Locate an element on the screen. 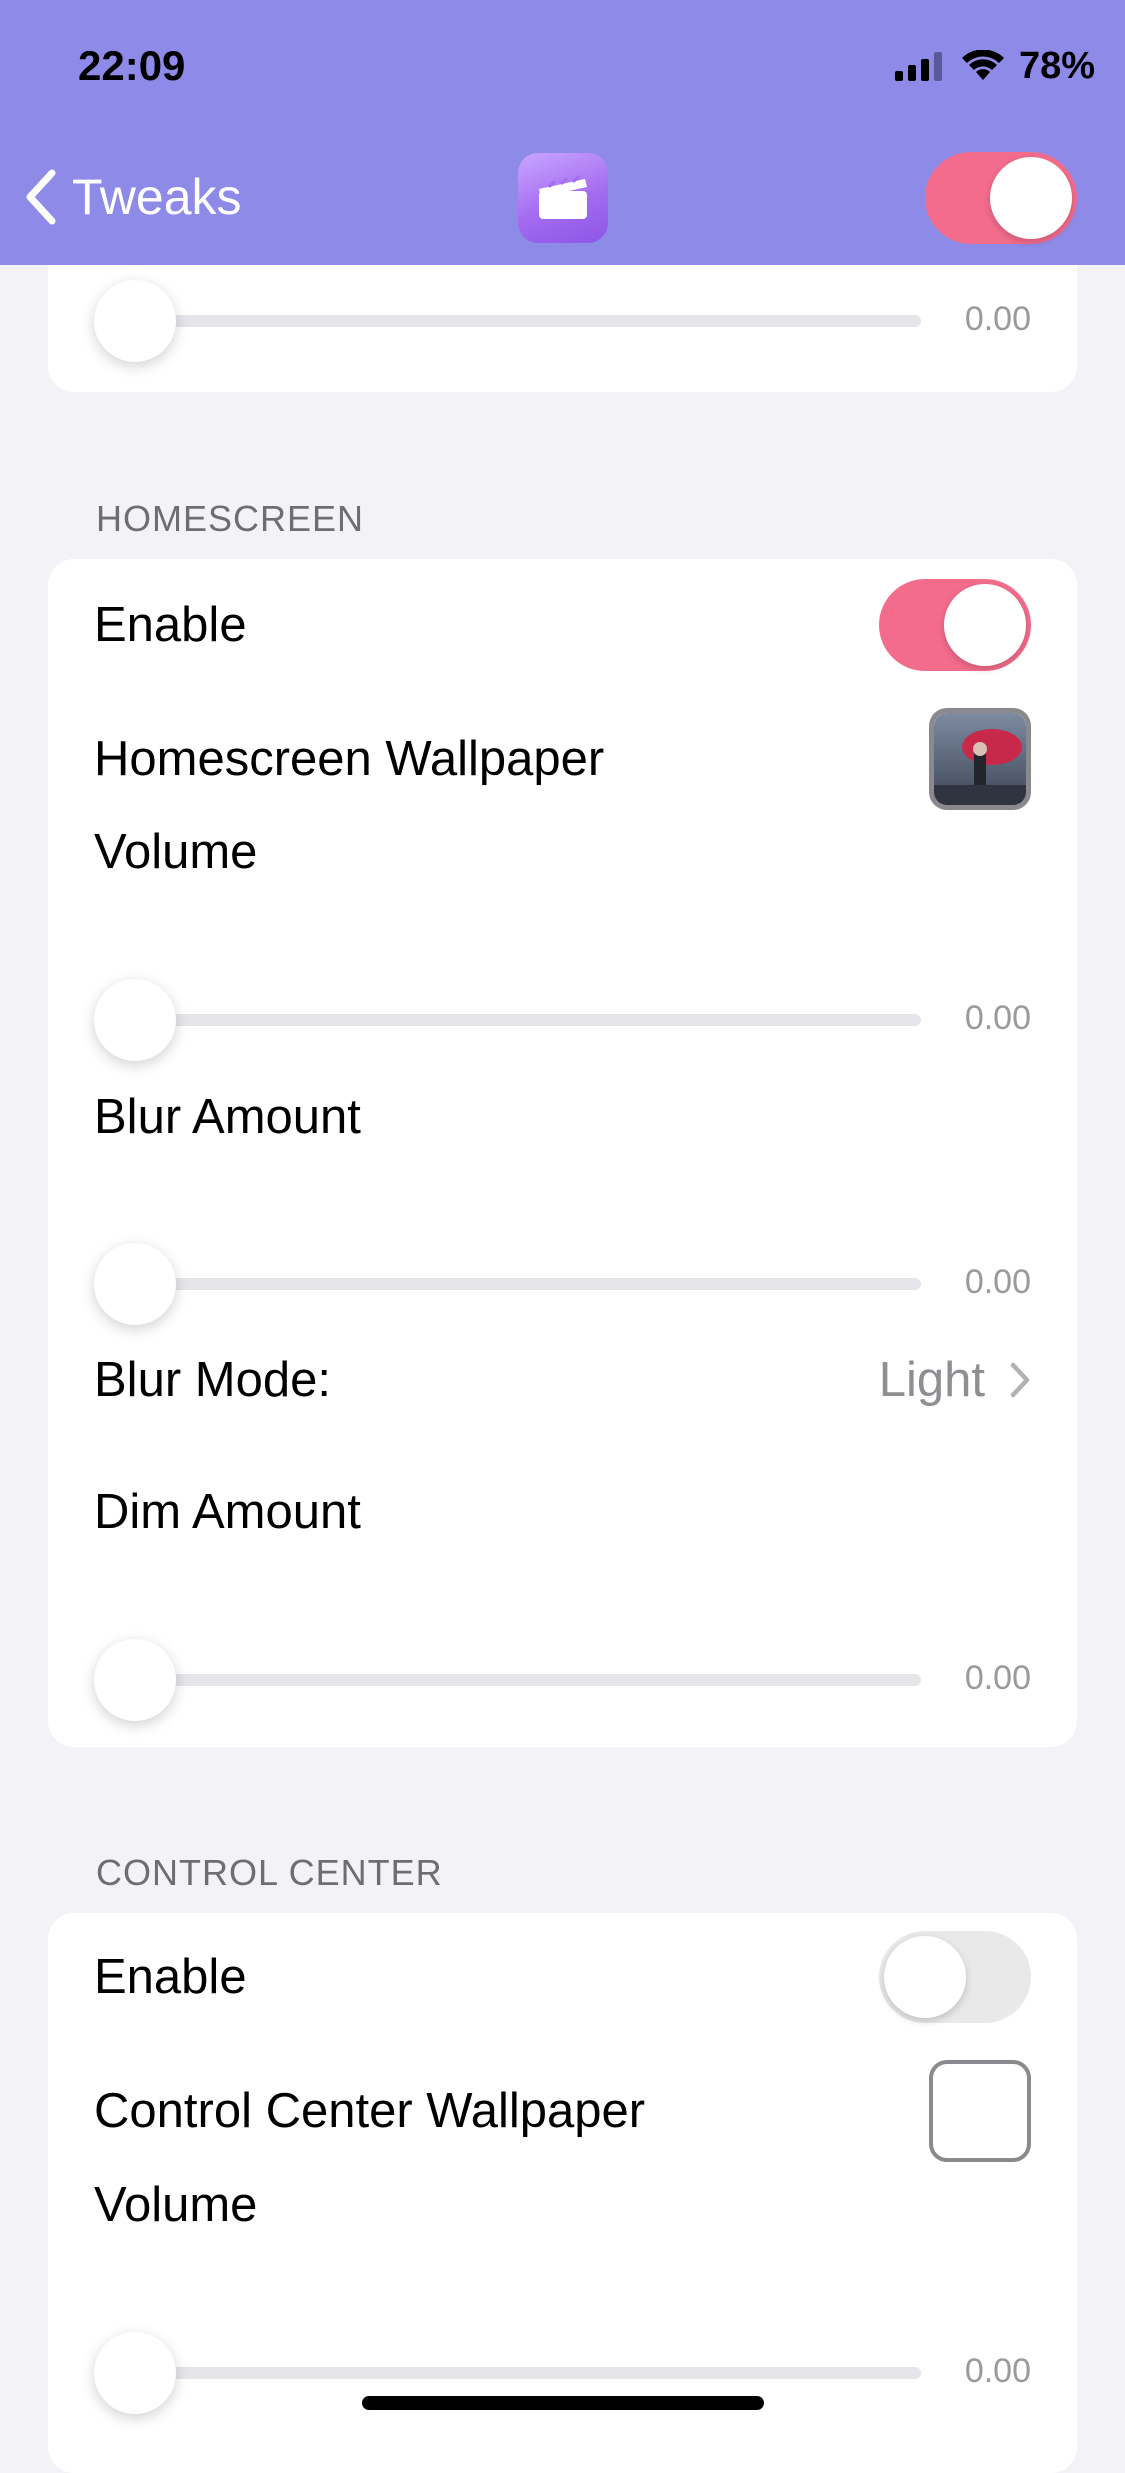 The height and width of the screenshot is (2473, 1125). blur-mode-selector: Light is located at coordinates (955, 1380).